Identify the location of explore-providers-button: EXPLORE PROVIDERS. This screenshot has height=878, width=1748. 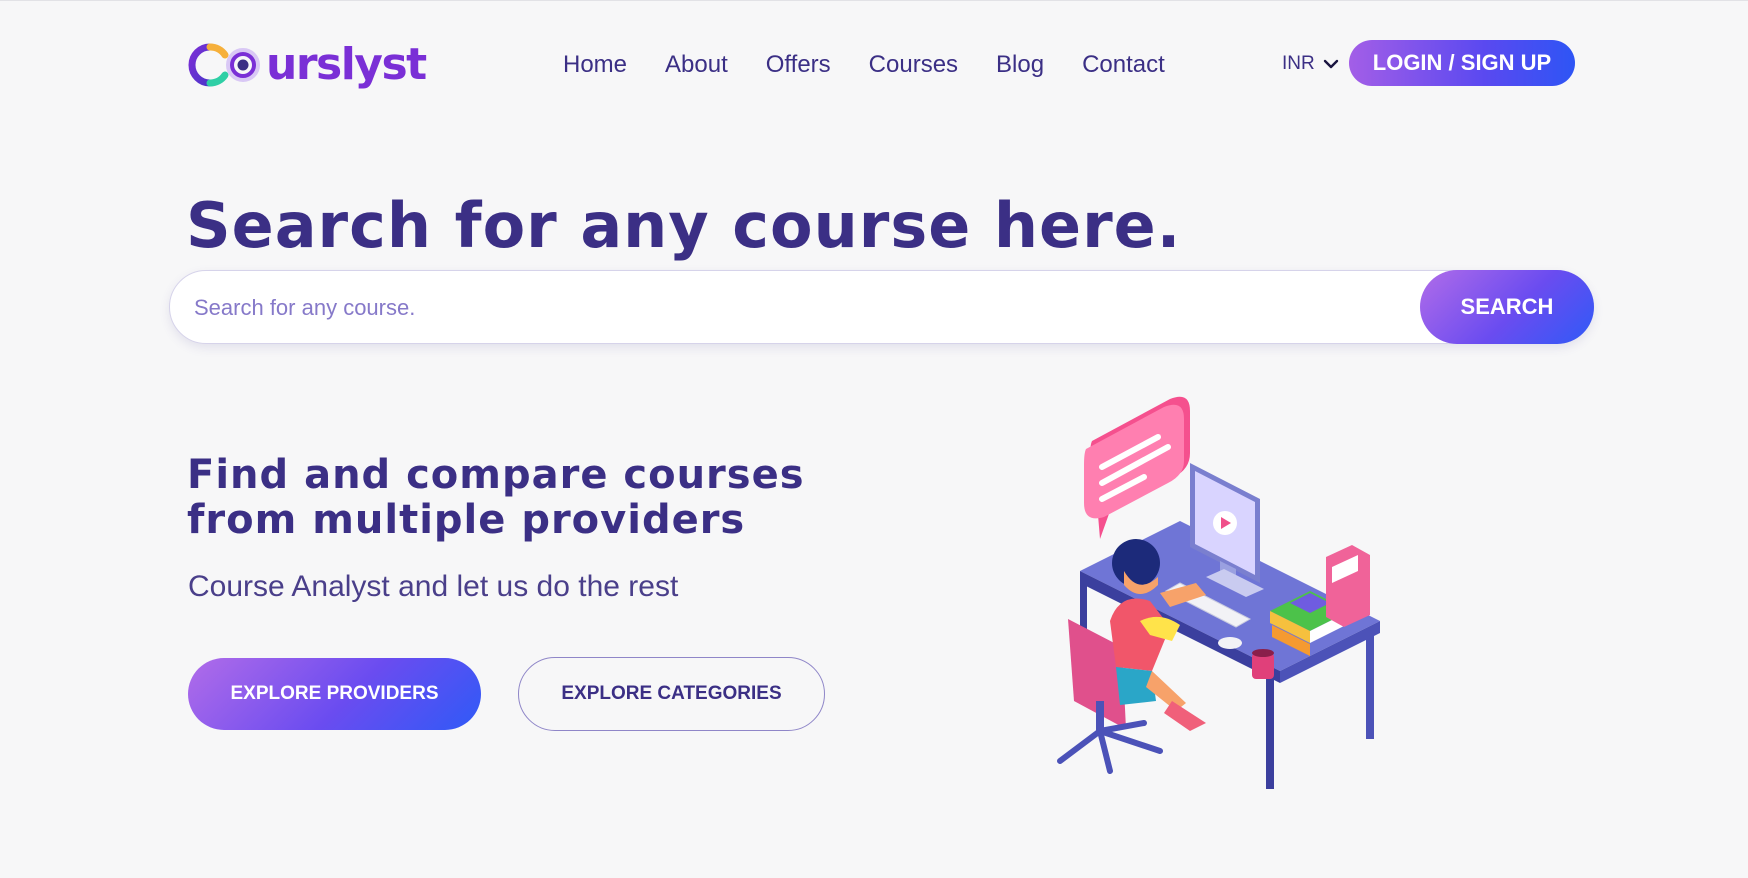
(334, 694).